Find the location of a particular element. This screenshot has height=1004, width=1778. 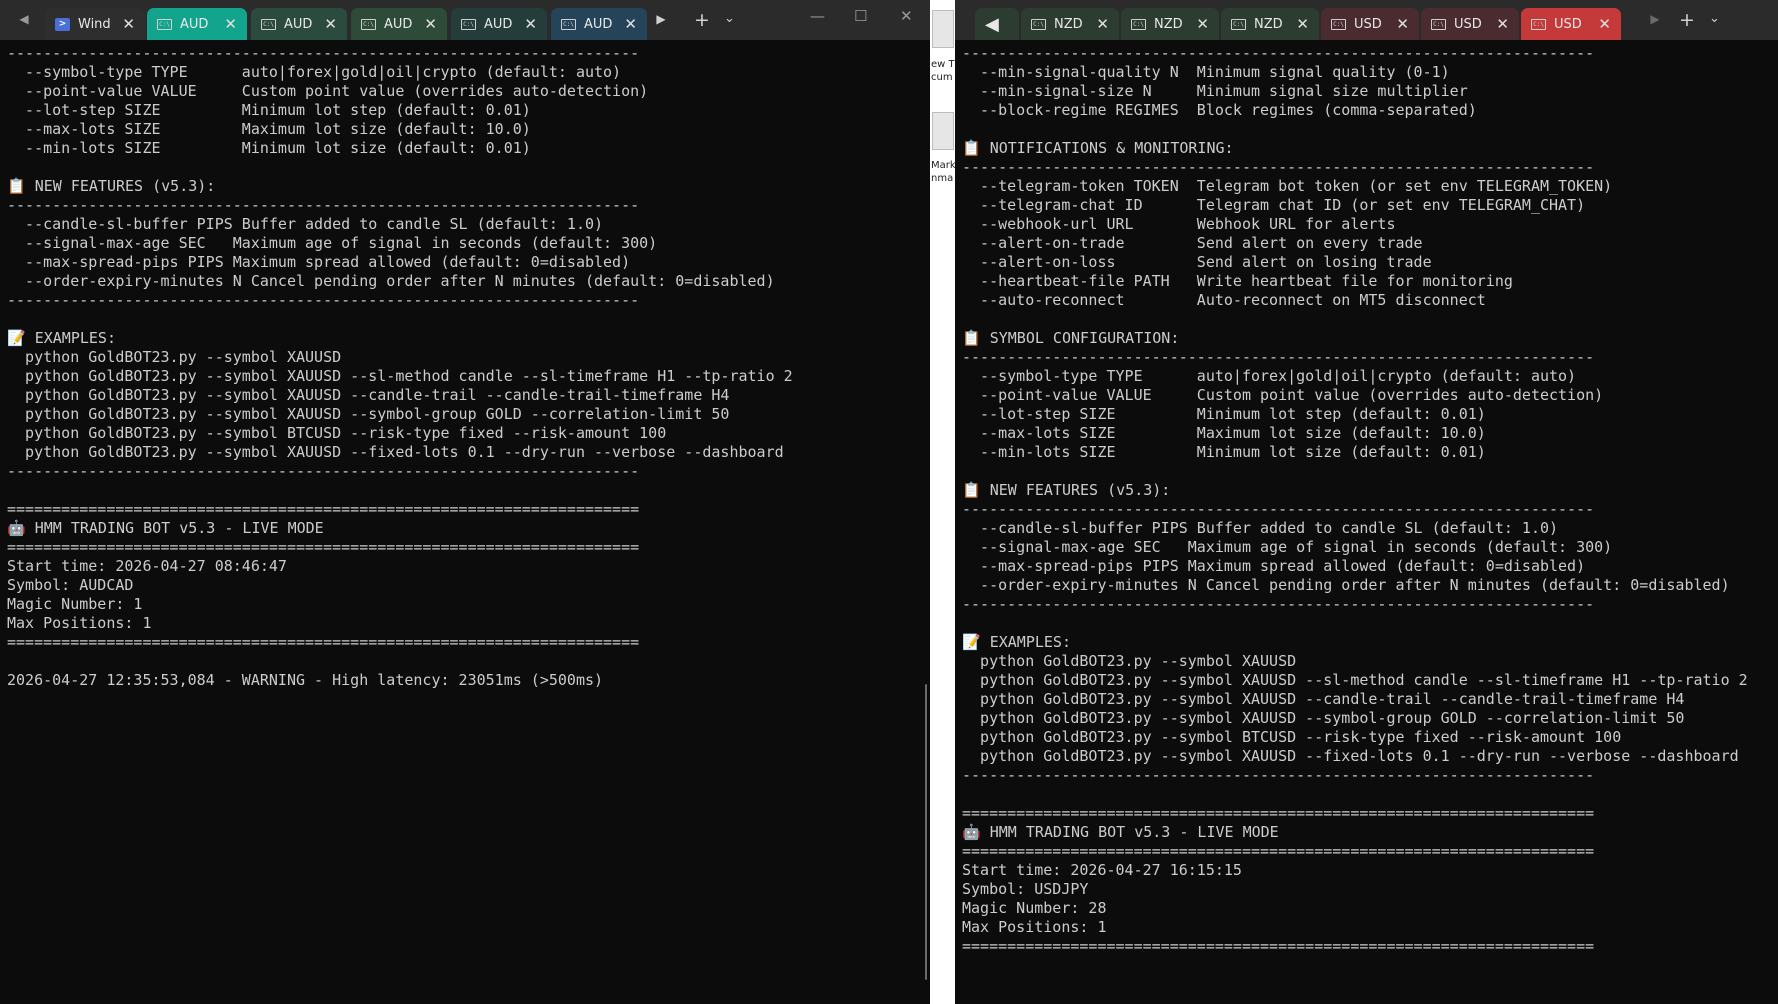

desktop-background: ew T cum Marko nma is located at coordinates (942, 502).